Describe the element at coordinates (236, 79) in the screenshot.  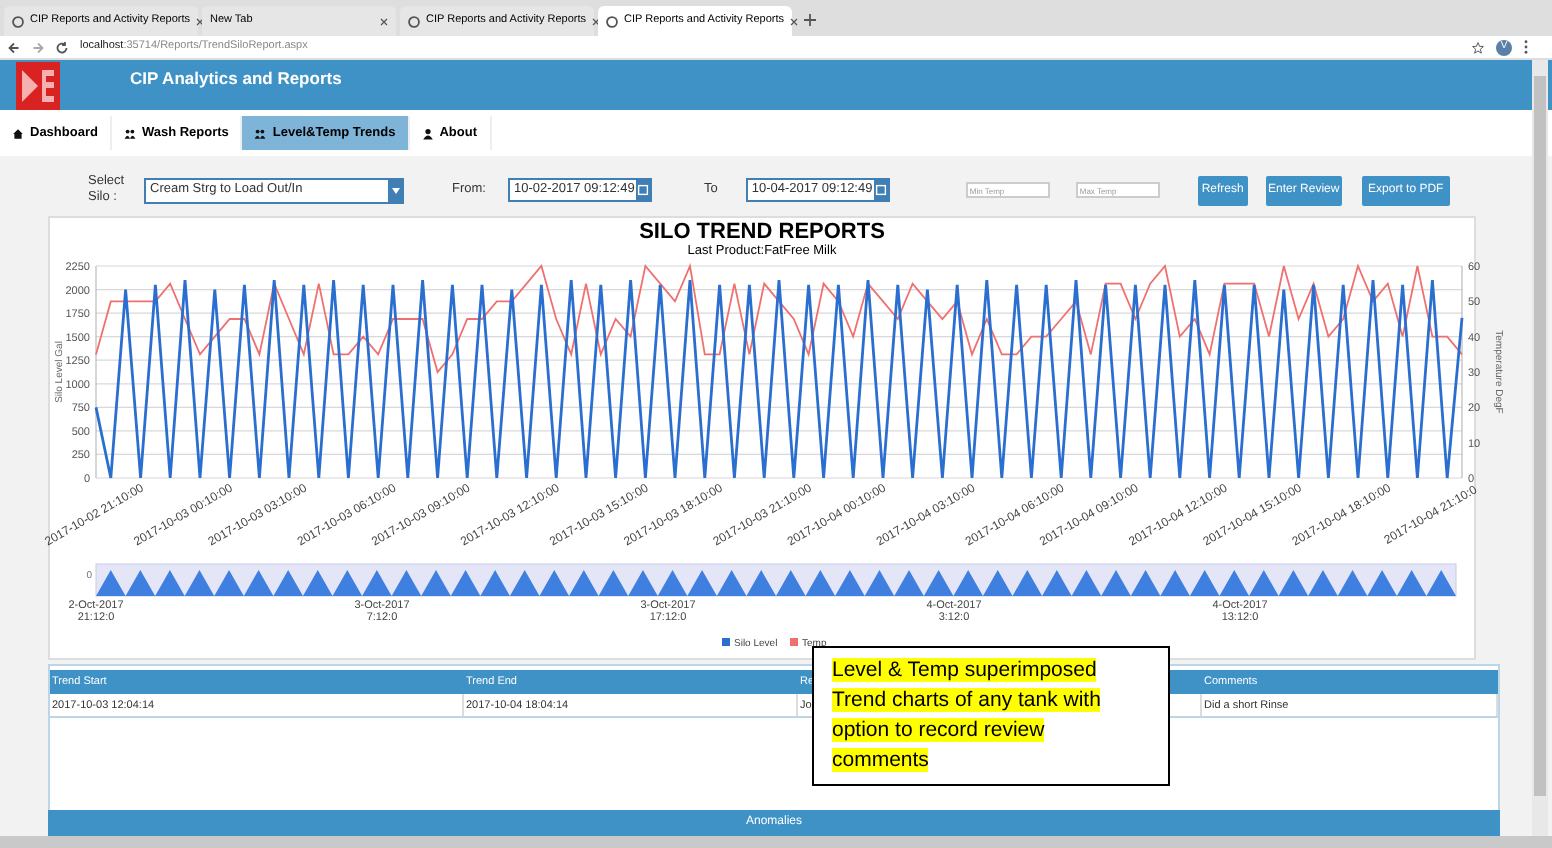
I see `app-title: CIP Analytics and Reports` at that location.